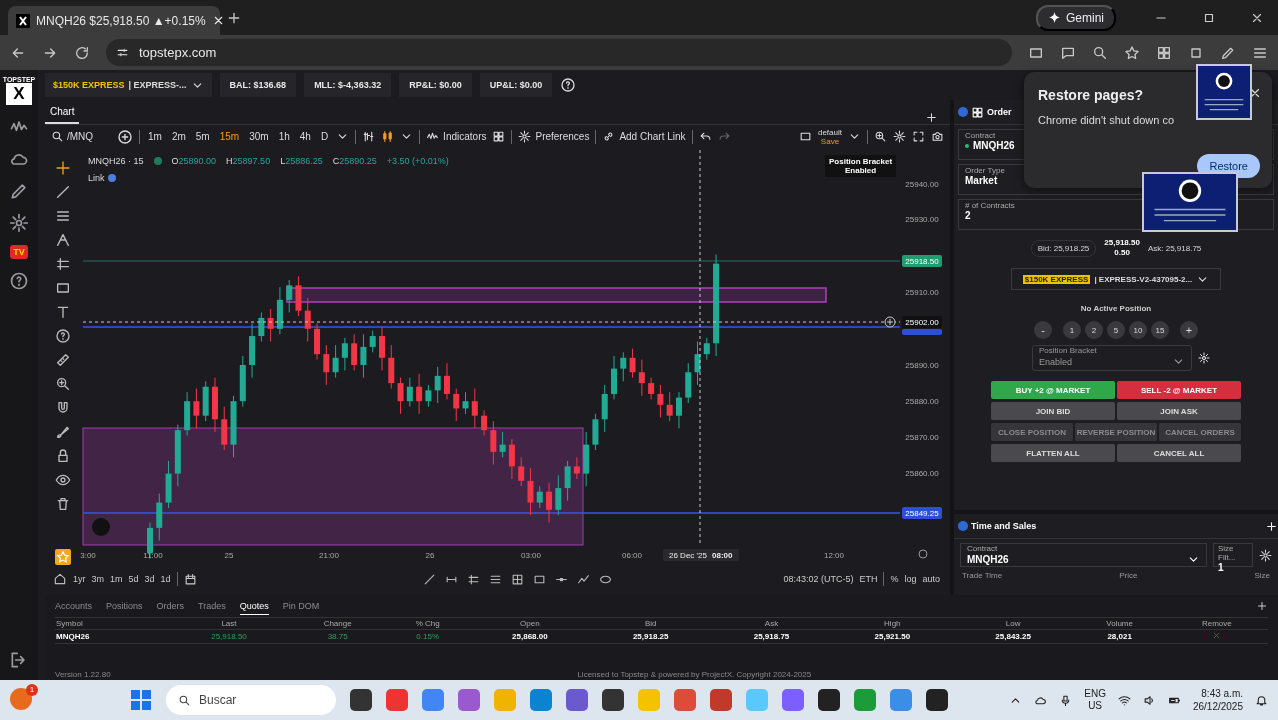 The width and height of the screenshot is (1278, 720). I want to click on table-cell: 38.75, so click(337, 636).